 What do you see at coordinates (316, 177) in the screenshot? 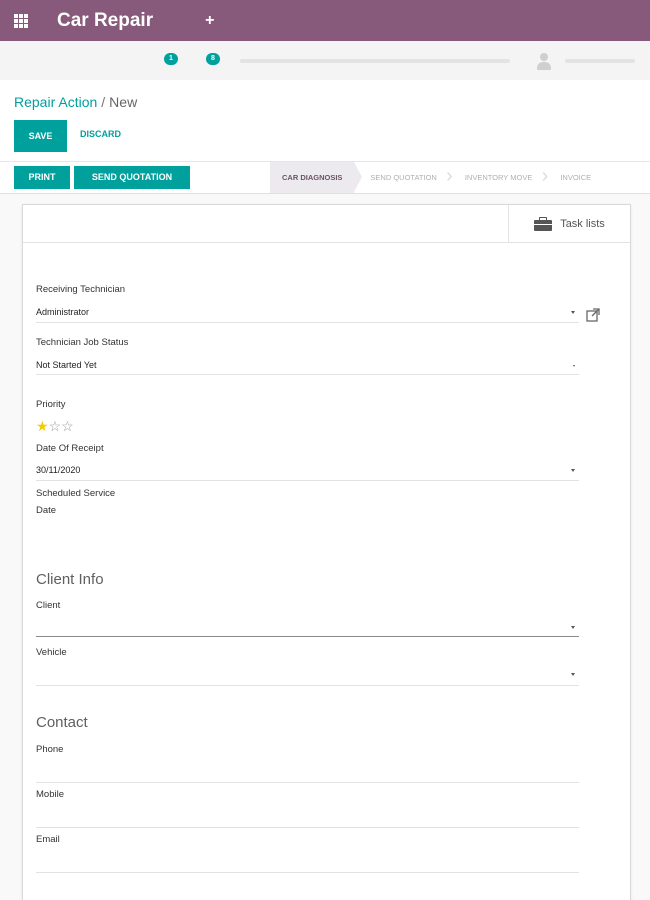
I see `stage-car-diagnosis: CAR DIAGNOSIS` at bounding box center [316, 177].